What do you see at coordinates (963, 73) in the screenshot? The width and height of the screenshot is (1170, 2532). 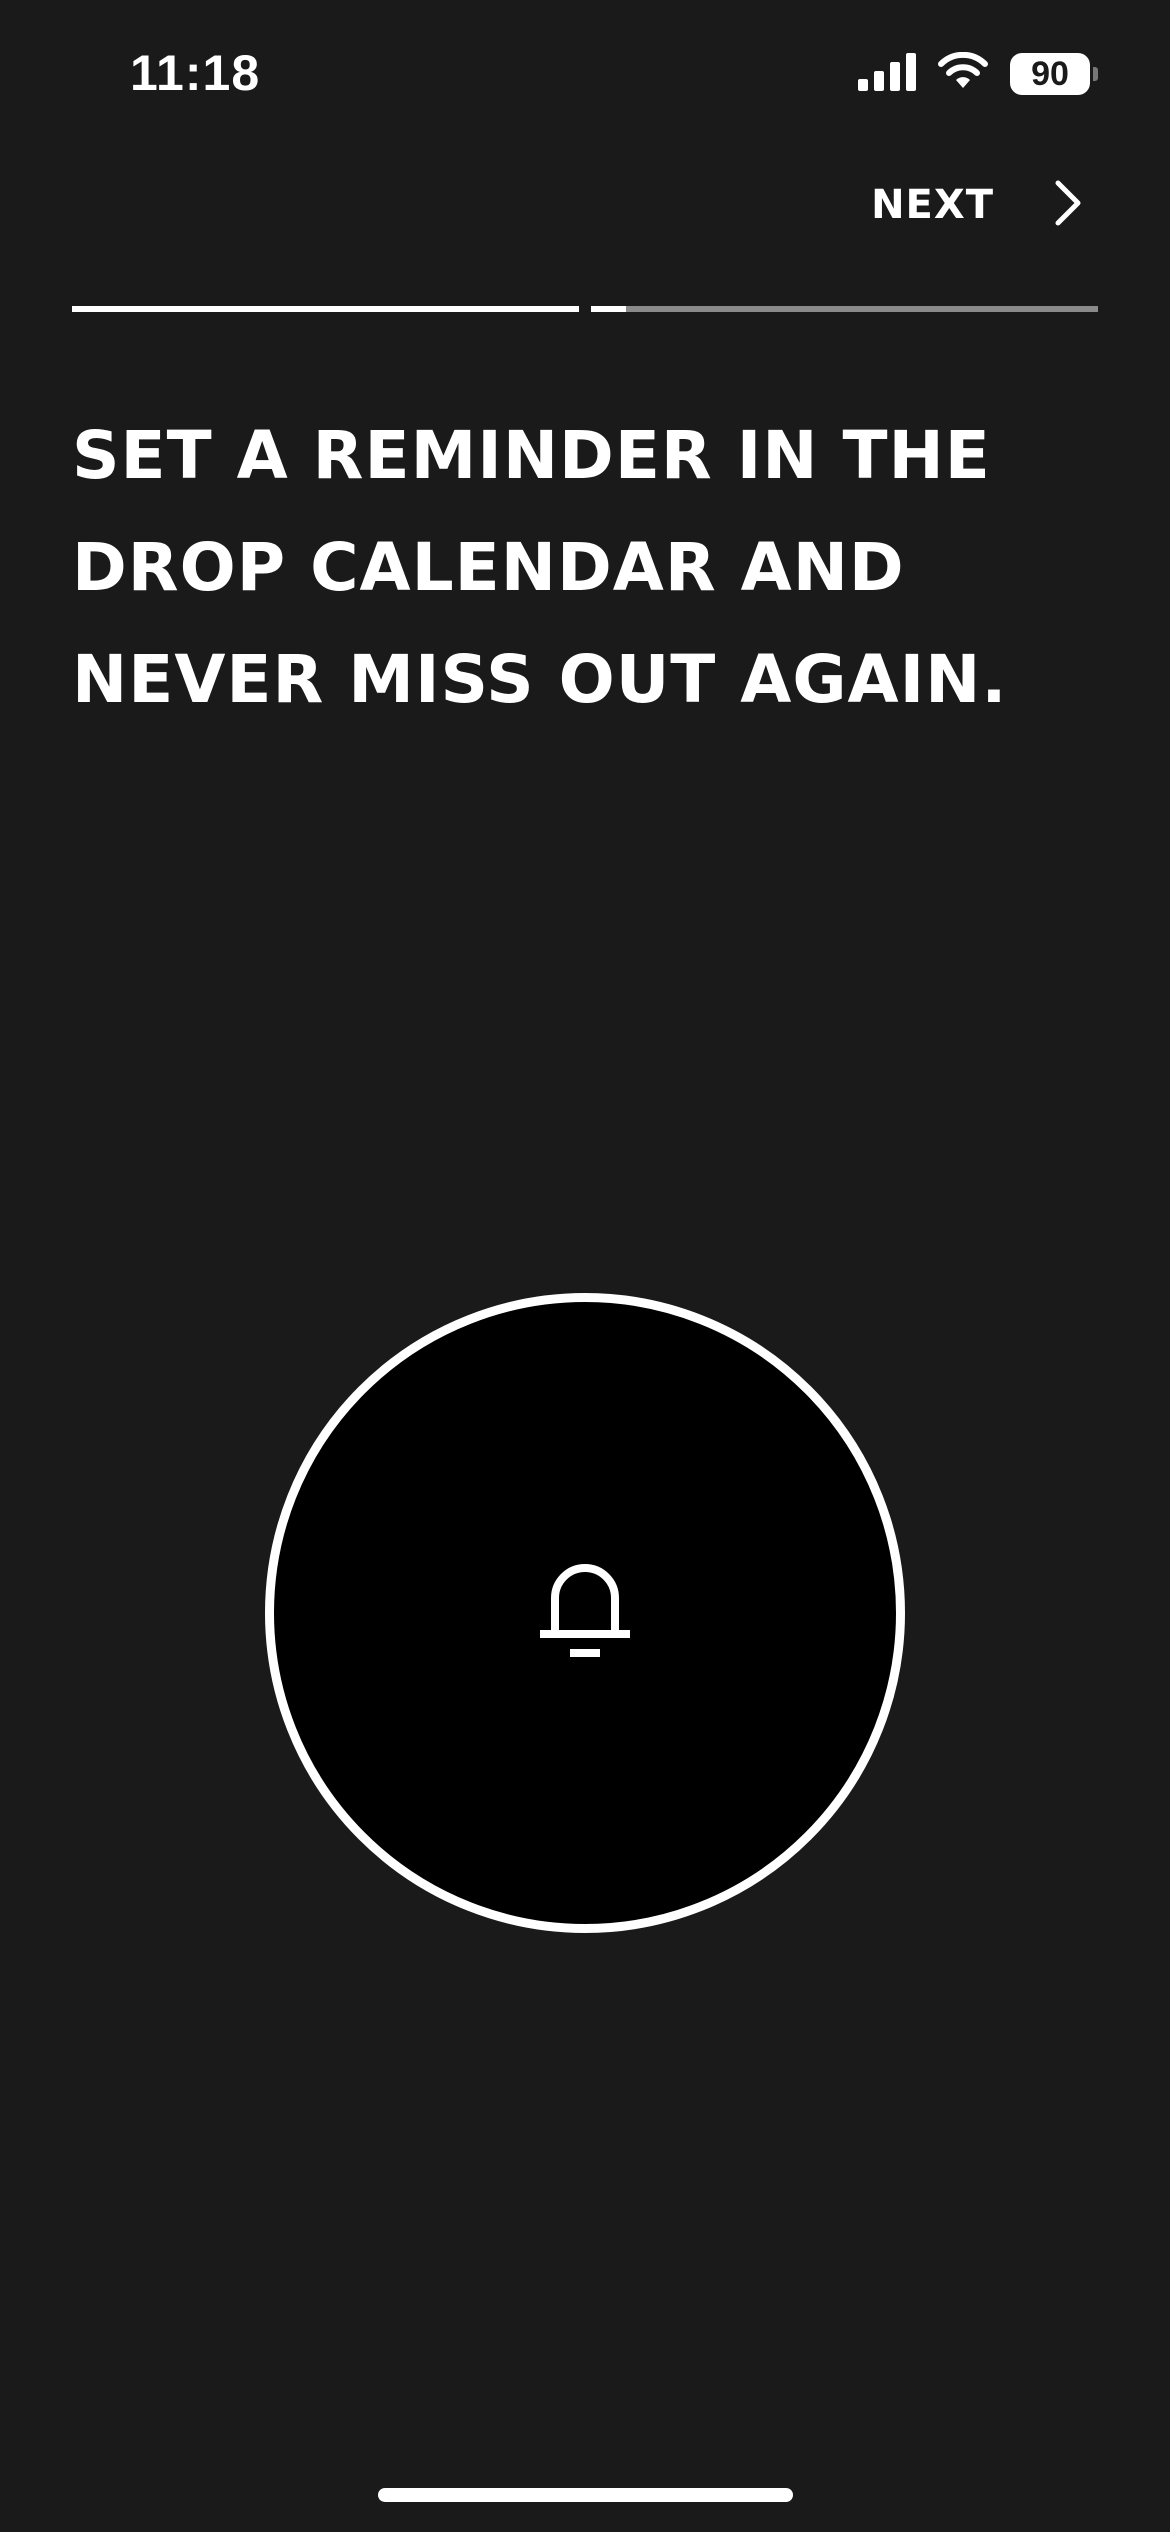 I see `wifi-icon` at bounding box center [963, 73].